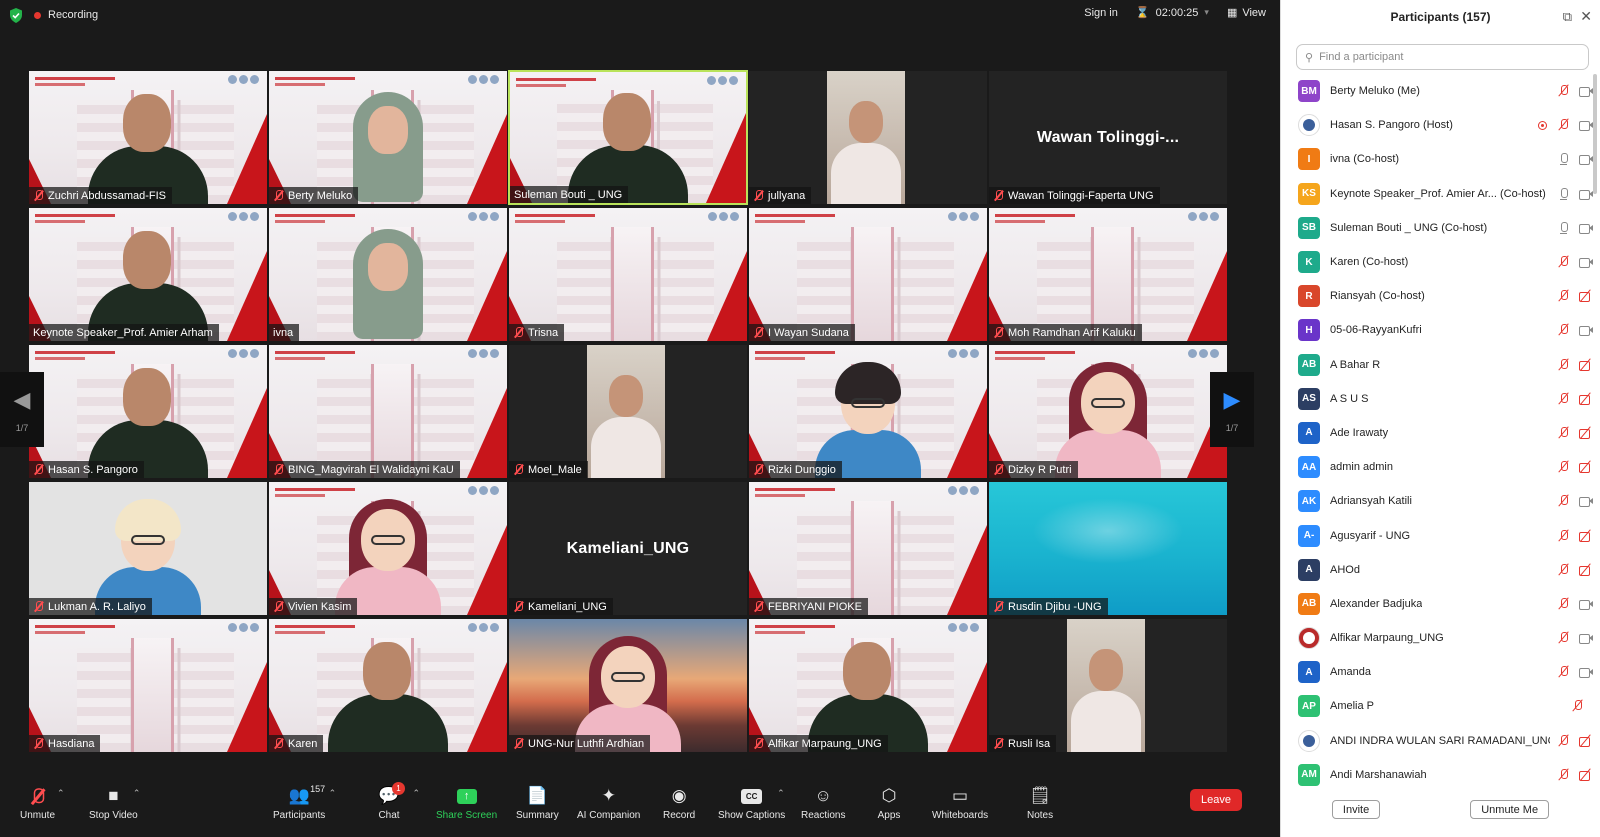 The width and height of the screenshot is (1600, 837). I want to click on video-tile: Keynote Speaker_Prof. Amier Arham, so click(148, 274).